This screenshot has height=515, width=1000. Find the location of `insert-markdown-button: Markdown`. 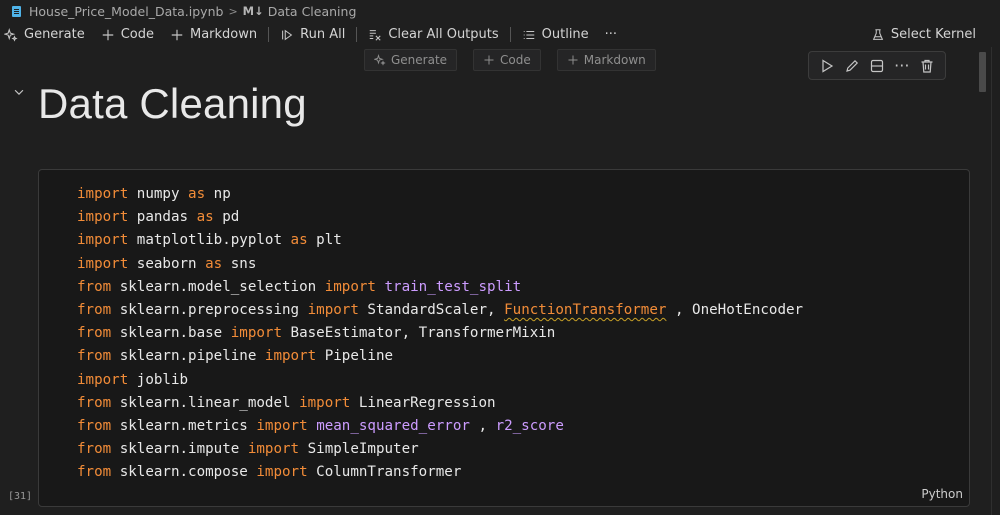

insert-markdown-button: Markdown is located at coordinates (606, 60).